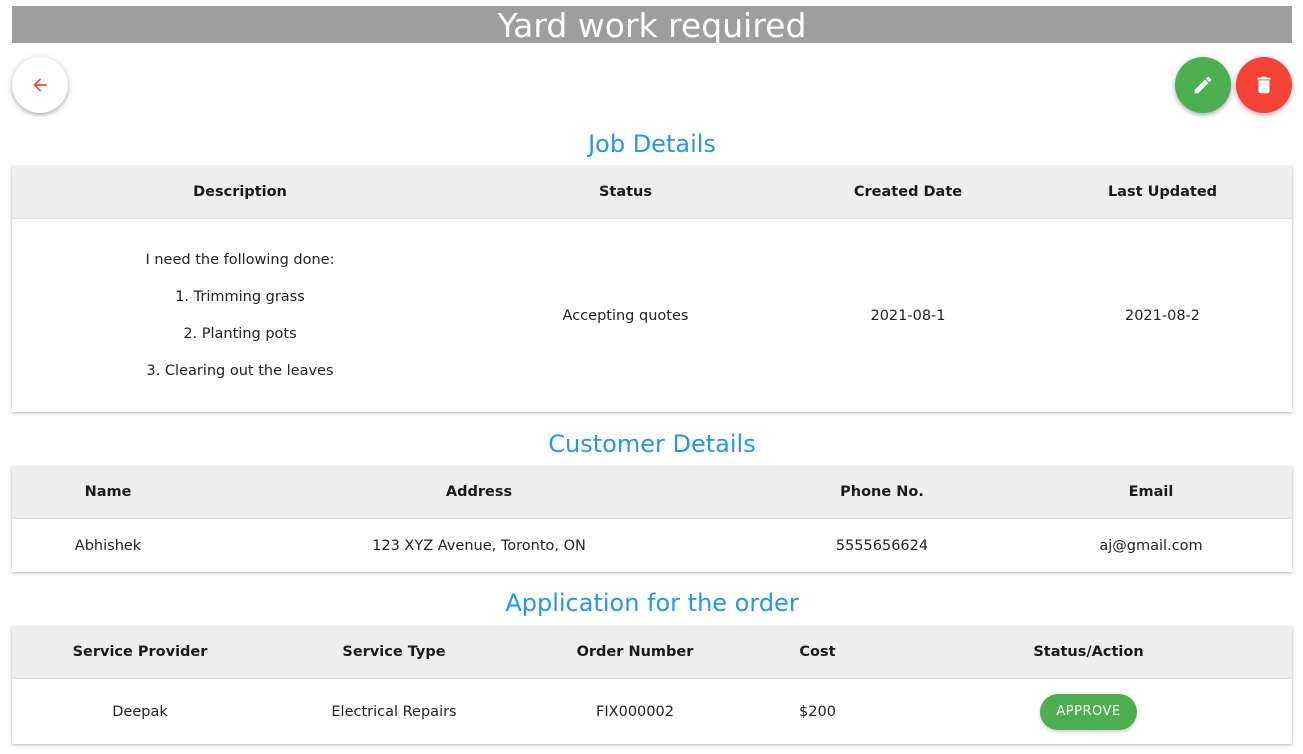 The width and height of the screenshot is (1303, 754). What do you see at coordinates (479, 492) in the screenshot?
I see `column-header: Address` at bounding box center [479, 492].